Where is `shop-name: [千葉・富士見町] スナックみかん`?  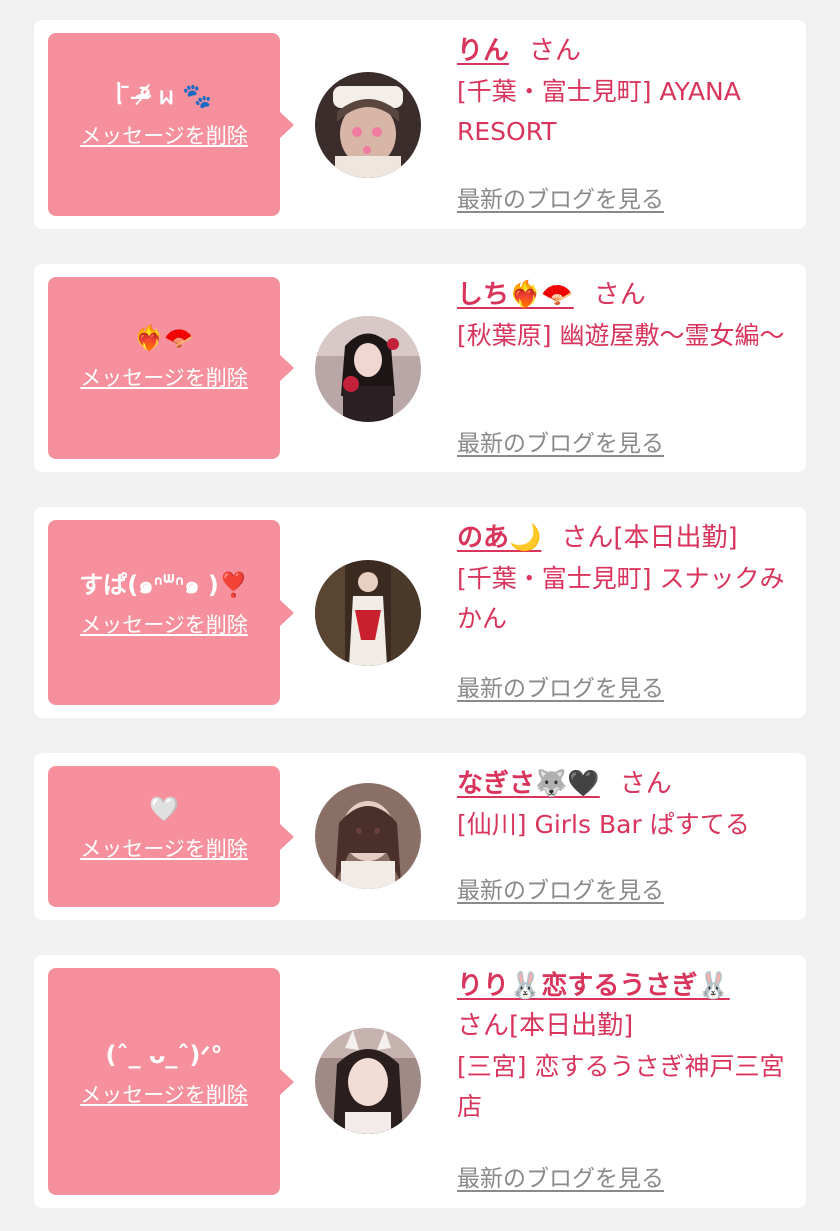
shop-name: [千葉・富士見町] スナックみかん is located at coordinates (621, 598).